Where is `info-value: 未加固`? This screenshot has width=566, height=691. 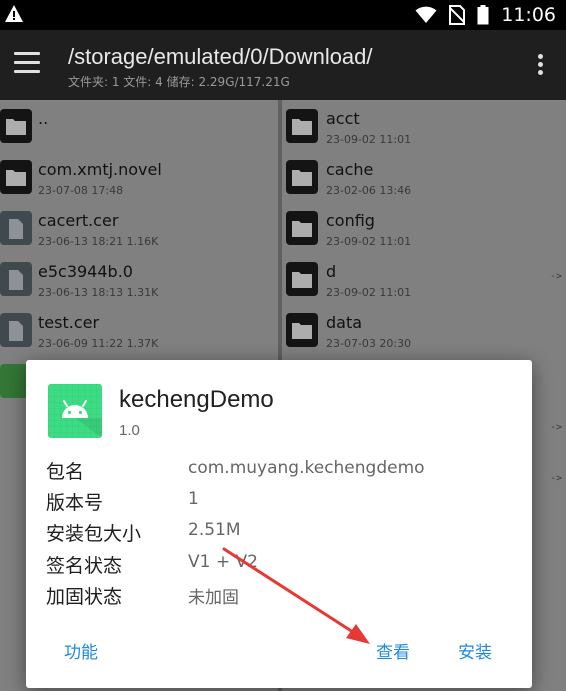
info-value: 未加固 is located at coordinates (213, 598).